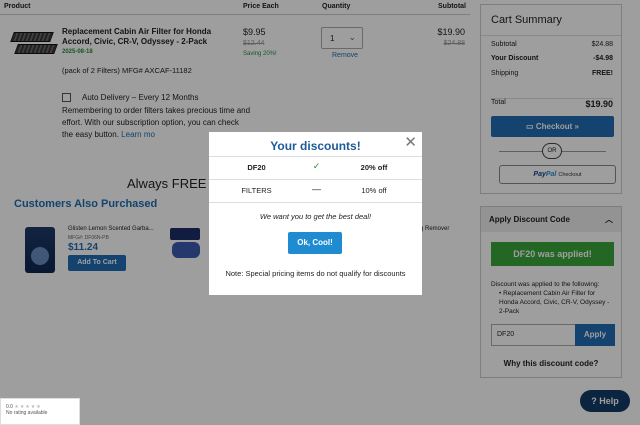 This screenshot has width=640, height=425. Describe the element at coordinates (315, 243) in the screenshot. I see `ok-cool-button: Ok, Cool!` at that location.